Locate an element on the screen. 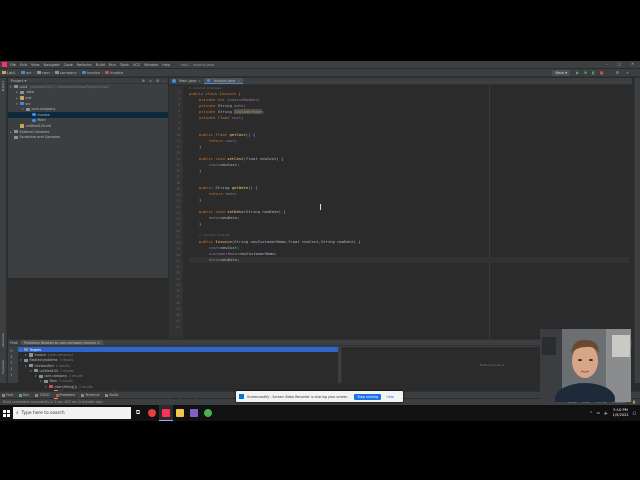 The height and width of the screenshot is (480, 640). project-tool-tab: Project is located at coordinates (3, 86).